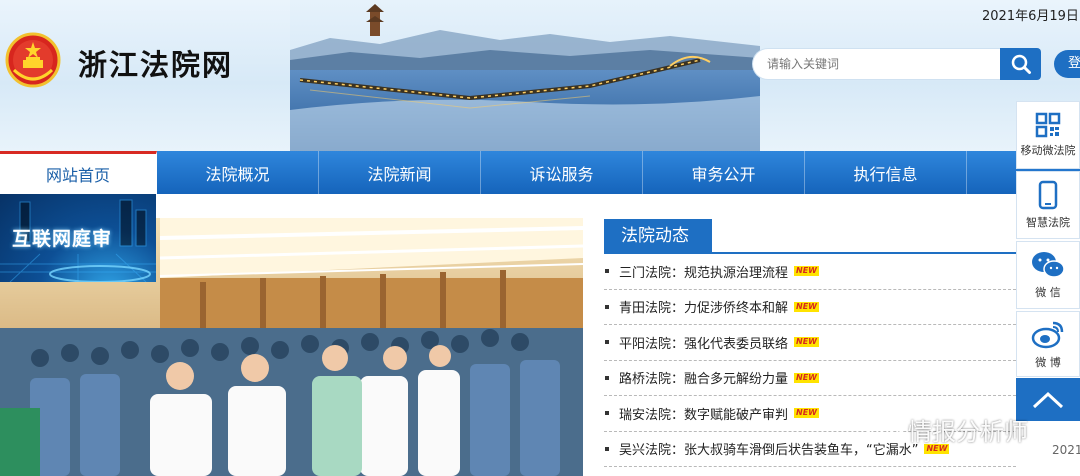 The image size is (1080, 476). I want to click on login-button: 登录, so click(1067, 64).